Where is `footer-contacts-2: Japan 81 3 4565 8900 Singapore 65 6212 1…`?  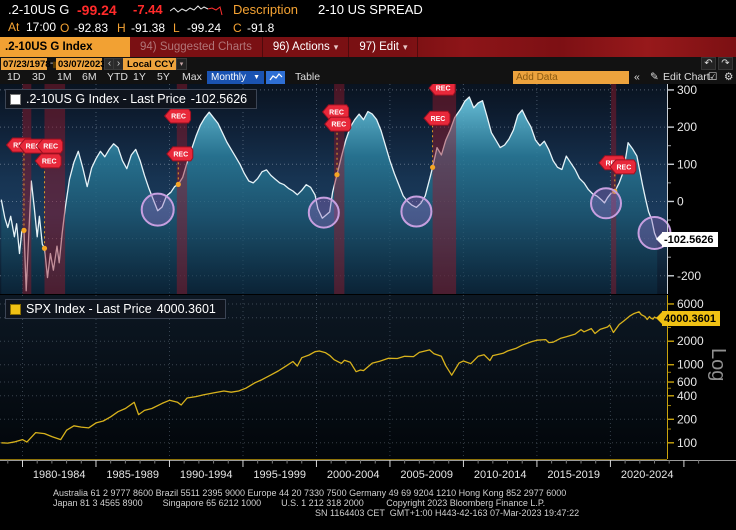 footer-contacts-2: Japan 81 3 4565 8900 Singapore 65 6212 1… is located at coordinates (299, 503).